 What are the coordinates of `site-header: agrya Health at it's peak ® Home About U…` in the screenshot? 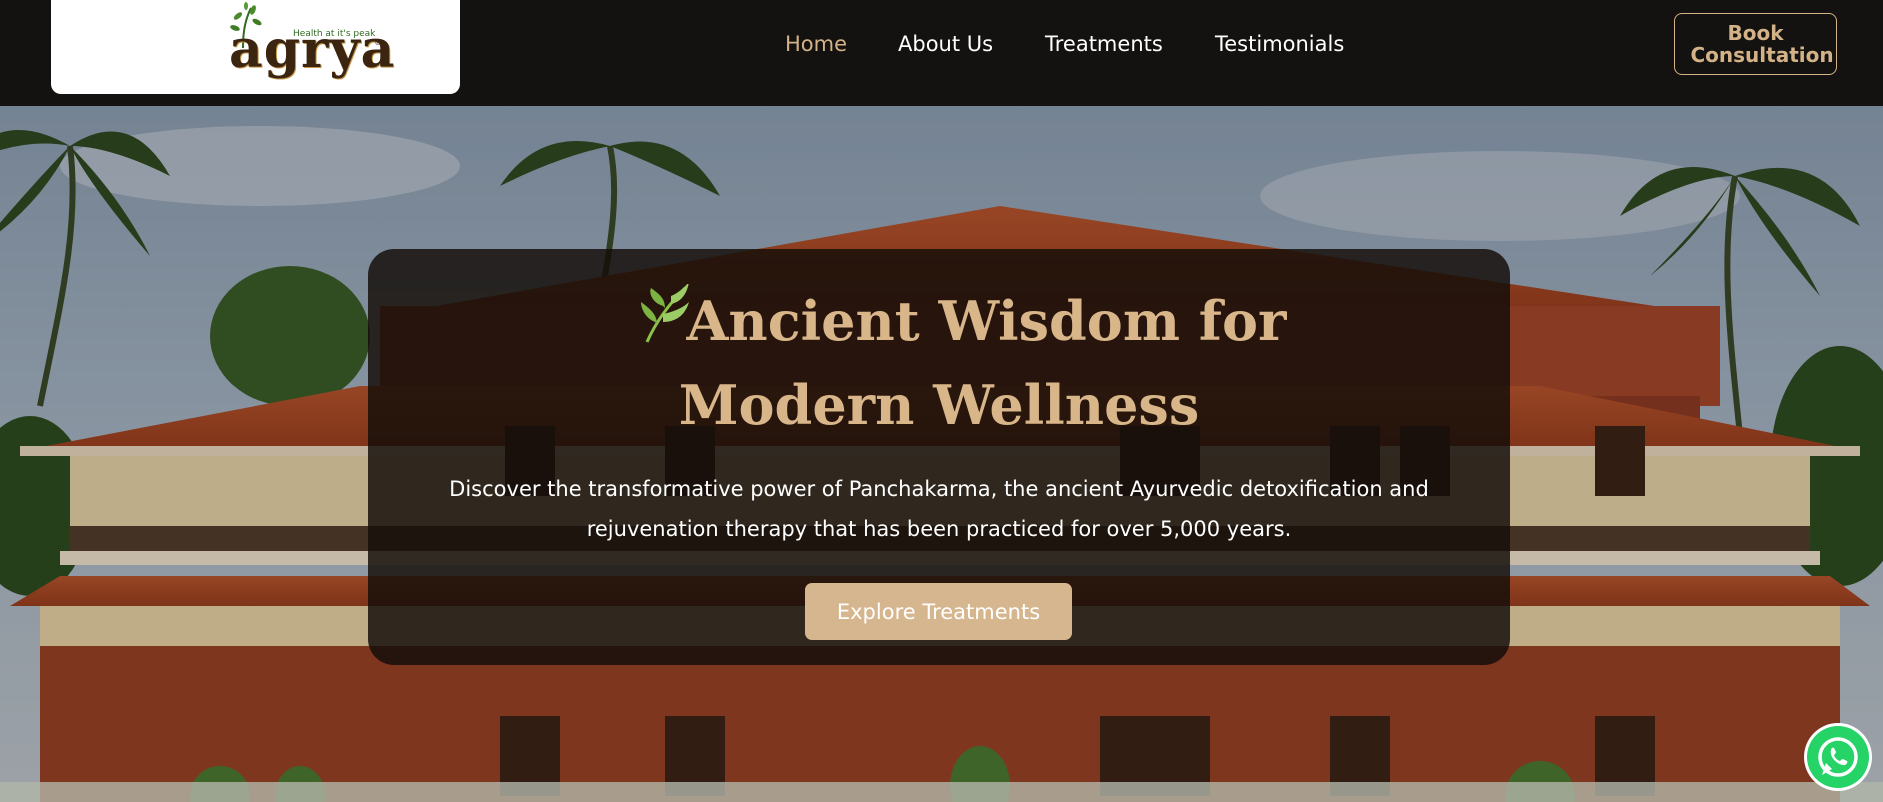 It's located at (941, 53).